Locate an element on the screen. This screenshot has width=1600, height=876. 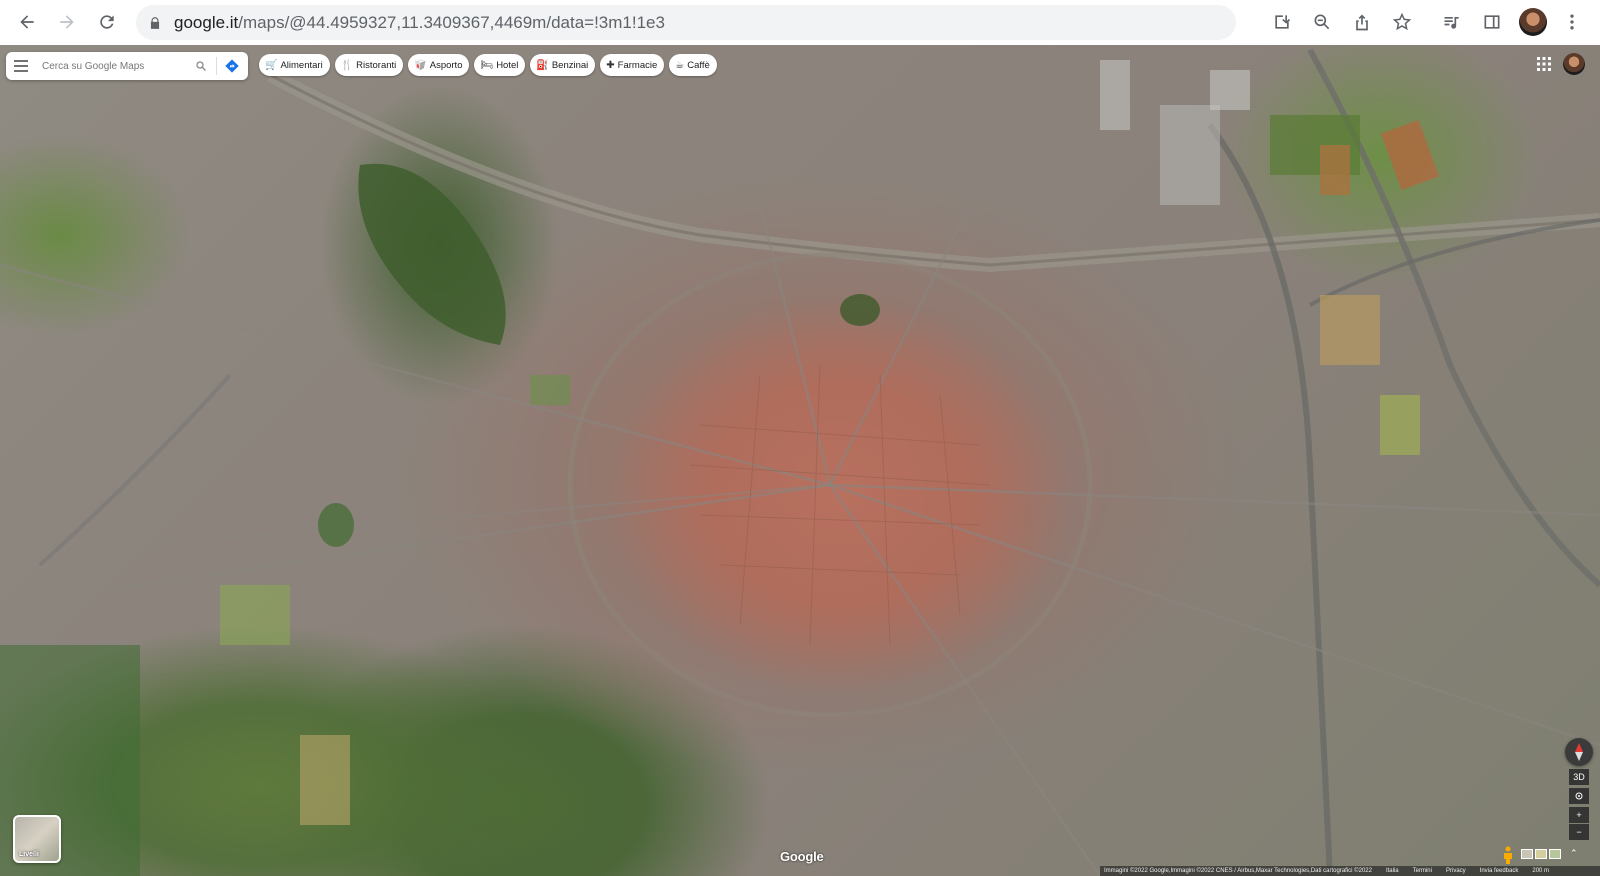
chip-label: Ristoranti is located at coordinates (376, 65).